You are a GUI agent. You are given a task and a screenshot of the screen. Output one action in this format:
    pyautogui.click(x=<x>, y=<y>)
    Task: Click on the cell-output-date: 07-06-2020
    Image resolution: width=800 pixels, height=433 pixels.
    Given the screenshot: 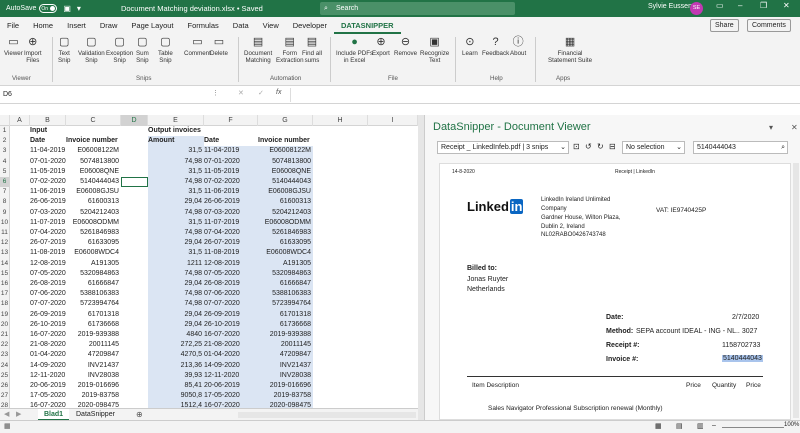 What is the action you would take?
    pyautogui.click(x=231, y=294)
    